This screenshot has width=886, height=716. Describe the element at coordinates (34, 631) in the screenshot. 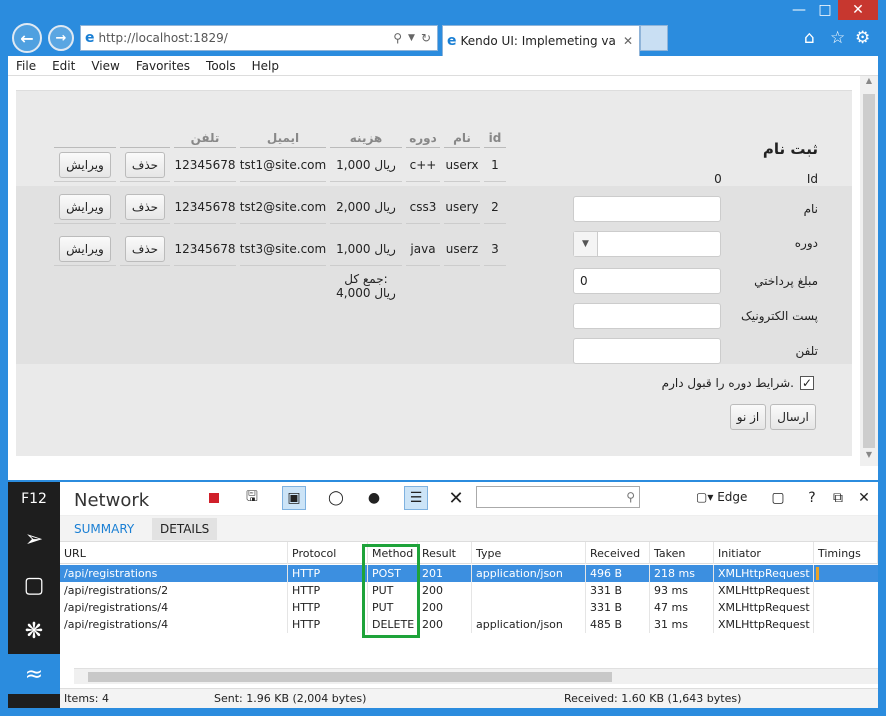

I see `debugger-bug-icon: ❋` at that location.